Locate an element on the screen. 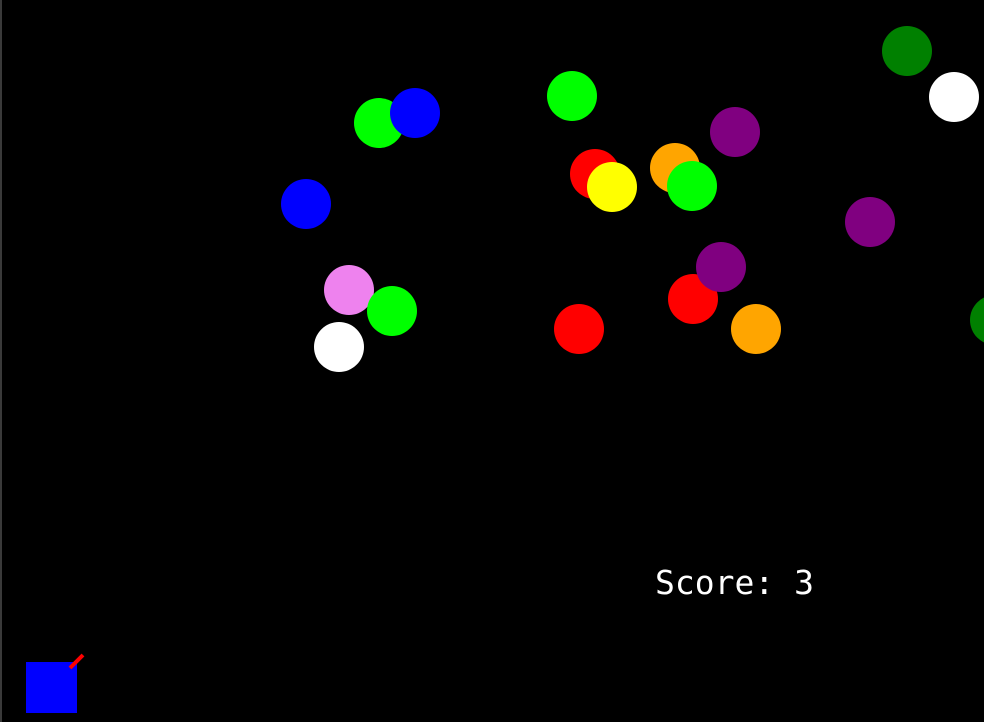 This screenshot has width=984, height=722. player-square is located at coordinates (51, 687).